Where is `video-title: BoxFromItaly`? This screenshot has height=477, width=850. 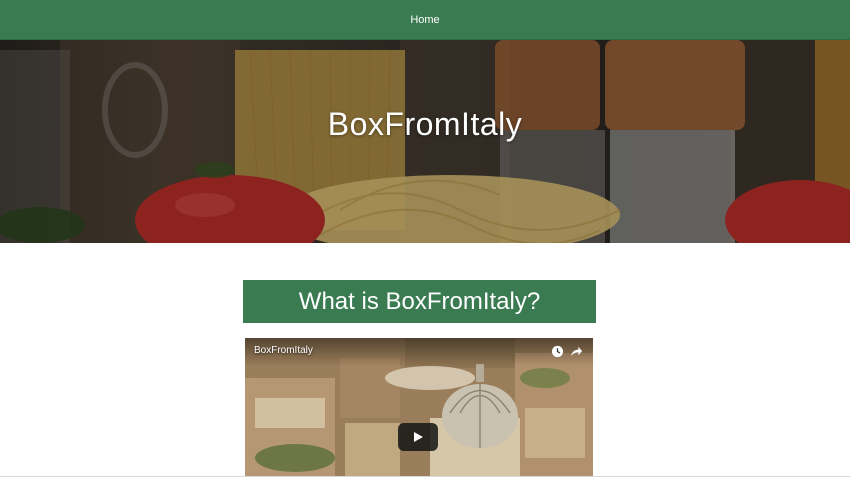 video-title: BoxFromItaly is located at coordinates (283, 350).